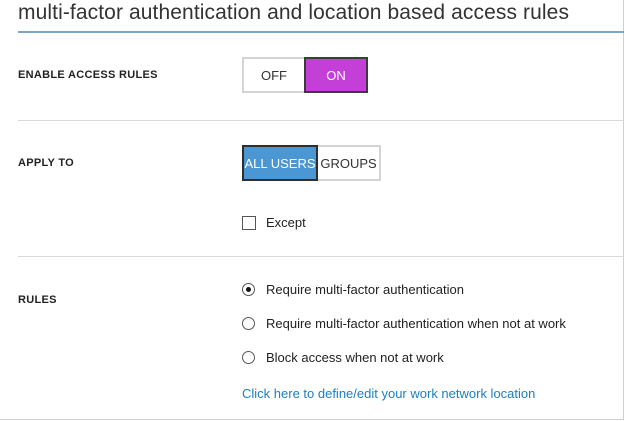  I want to click on on-button: ON, so click(336, 75).